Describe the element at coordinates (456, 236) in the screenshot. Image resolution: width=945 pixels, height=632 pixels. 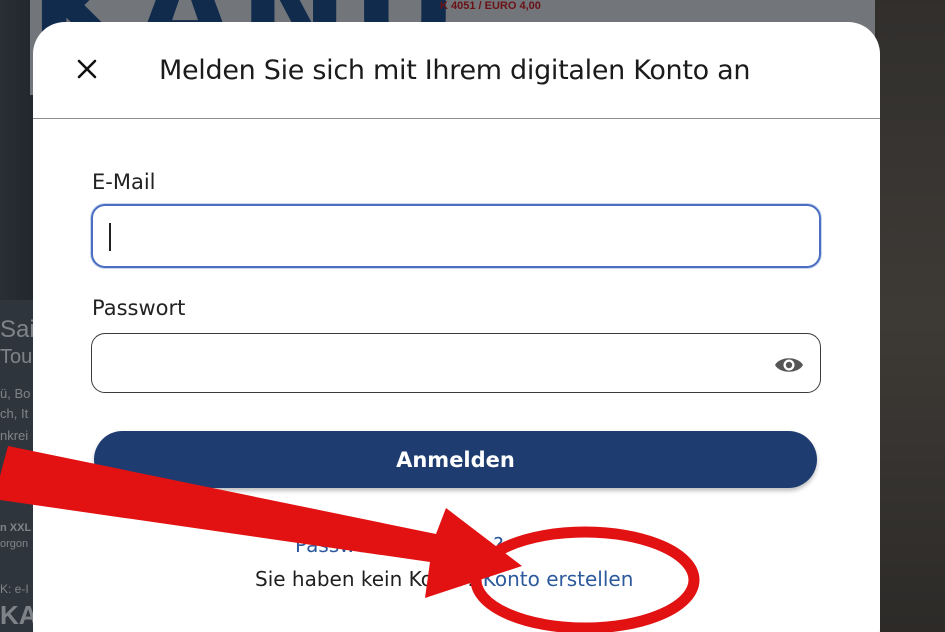
I see `email-field` at that location.